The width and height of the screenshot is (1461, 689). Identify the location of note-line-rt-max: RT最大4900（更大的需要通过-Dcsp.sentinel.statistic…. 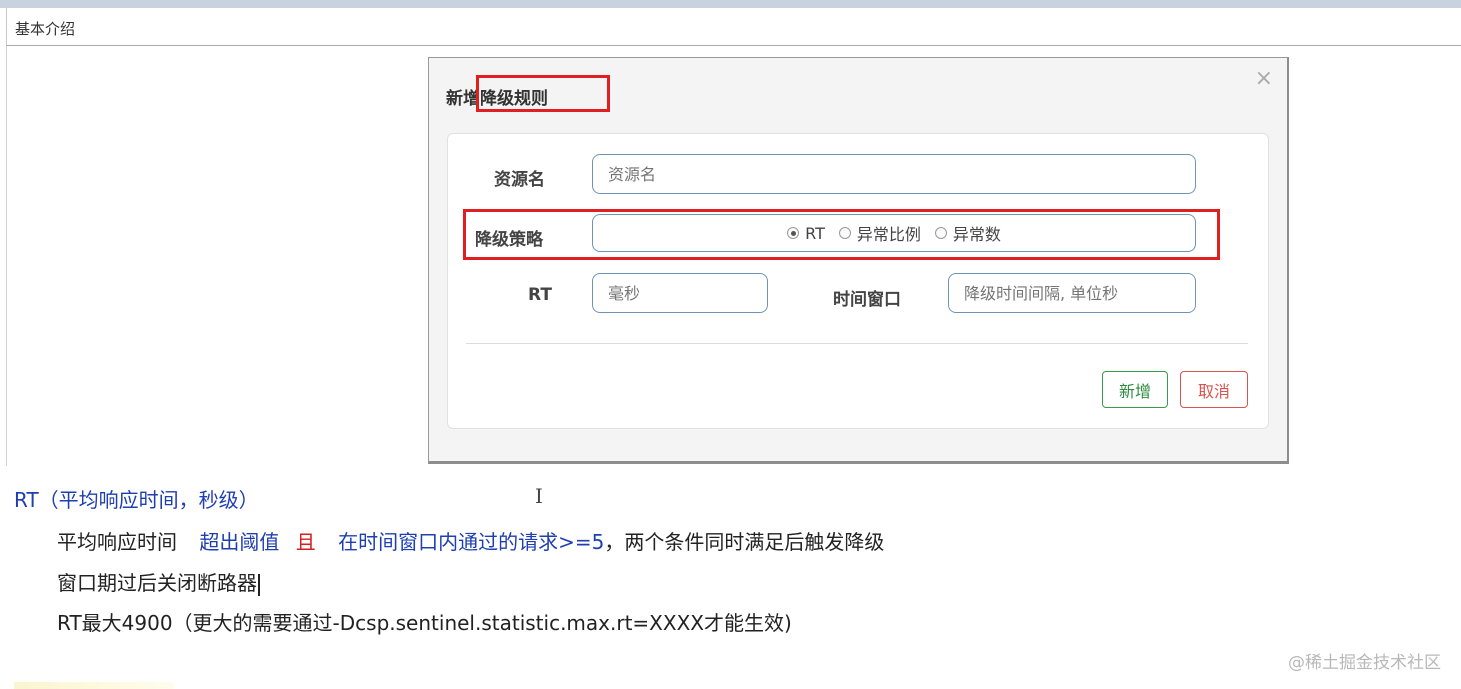
(424, 621).